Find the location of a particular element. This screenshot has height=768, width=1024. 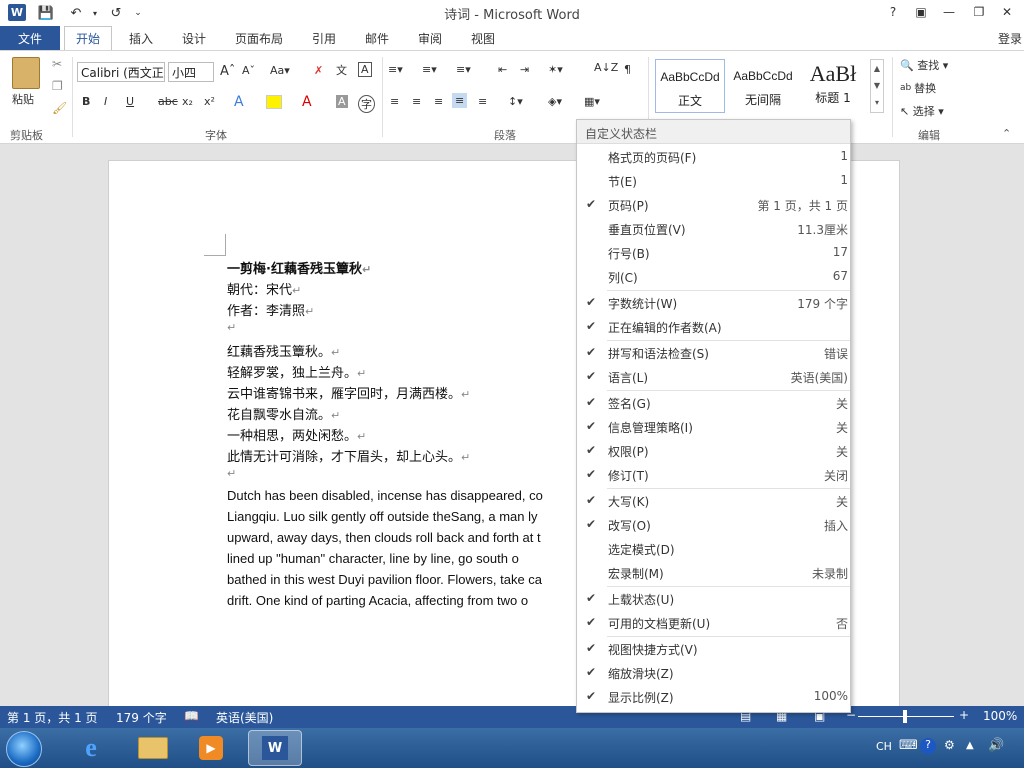

login-link: 登录 is located at coordinates (1010, 38).